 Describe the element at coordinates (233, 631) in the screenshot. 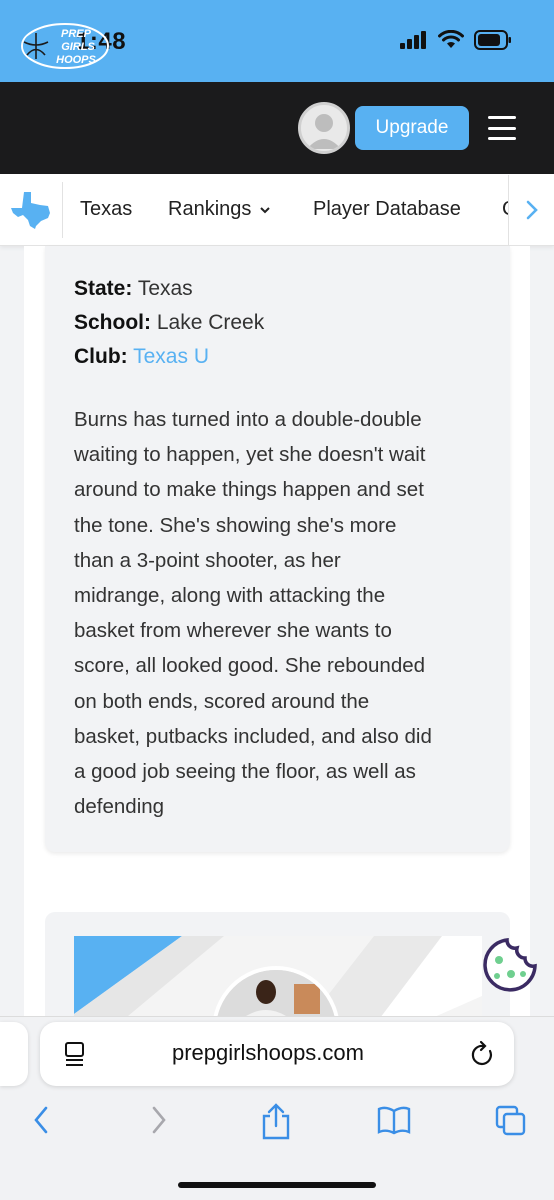

I see `bio-line: basket from wherever she wants to` at that location.